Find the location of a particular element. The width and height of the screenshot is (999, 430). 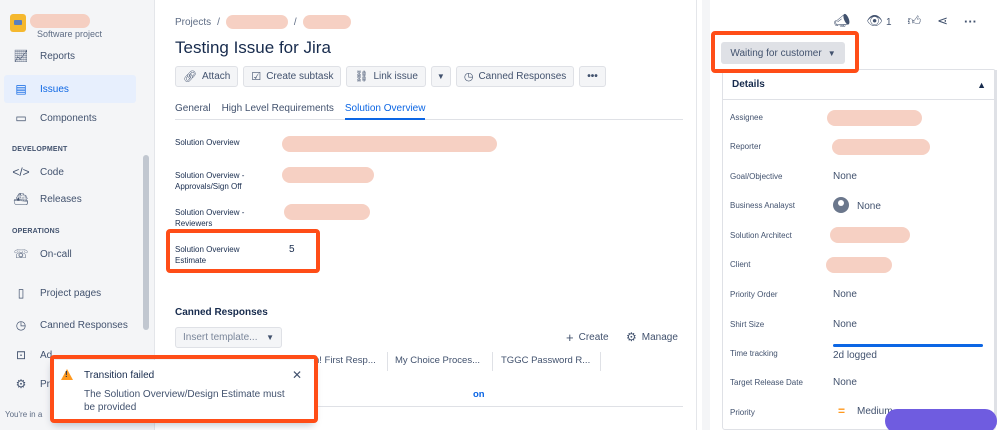

plus-icon: + is located at coordinates (570, 337).